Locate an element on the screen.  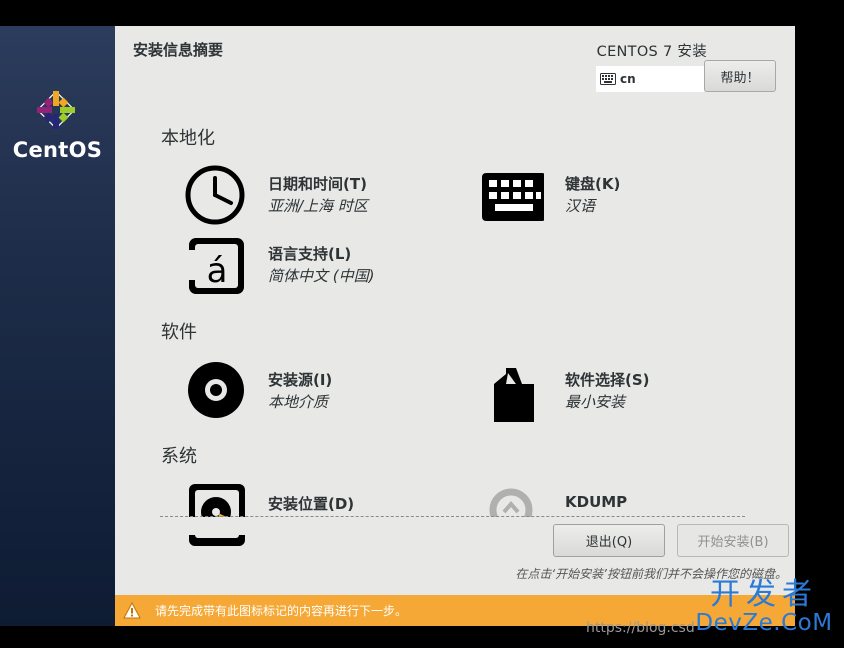
spoke-keyboard: 键盘(K) 汉语 is located at coordinates (612, 194).